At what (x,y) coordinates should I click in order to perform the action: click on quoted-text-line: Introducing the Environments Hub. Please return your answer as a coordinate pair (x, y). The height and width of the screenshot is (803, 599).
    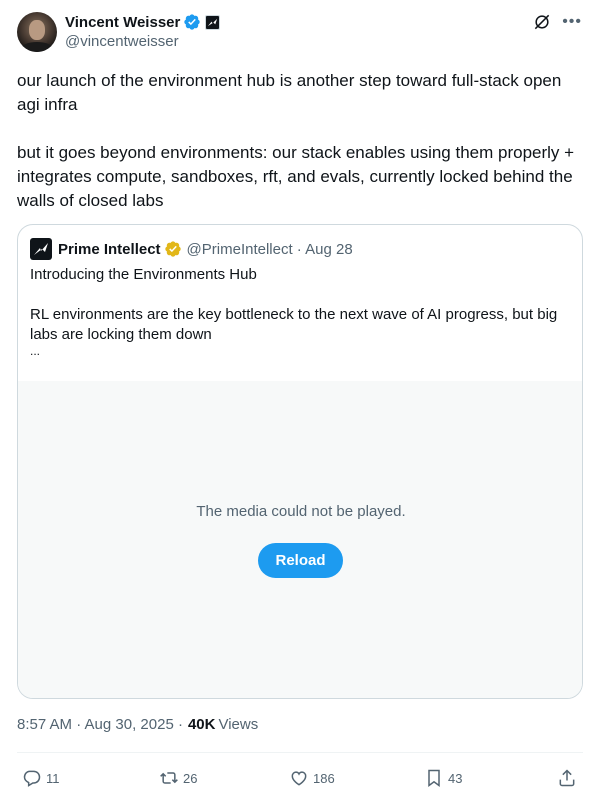
    Looking at the image, I should click on (143, 274).